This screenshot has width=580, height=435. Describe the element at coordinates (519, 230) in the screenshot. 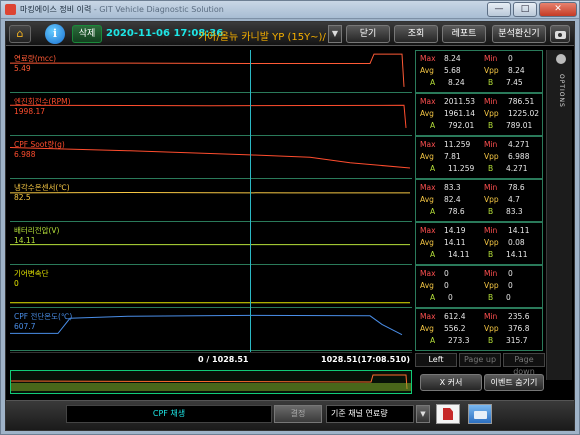

I see `stat-value-min: 14.11` at that location.